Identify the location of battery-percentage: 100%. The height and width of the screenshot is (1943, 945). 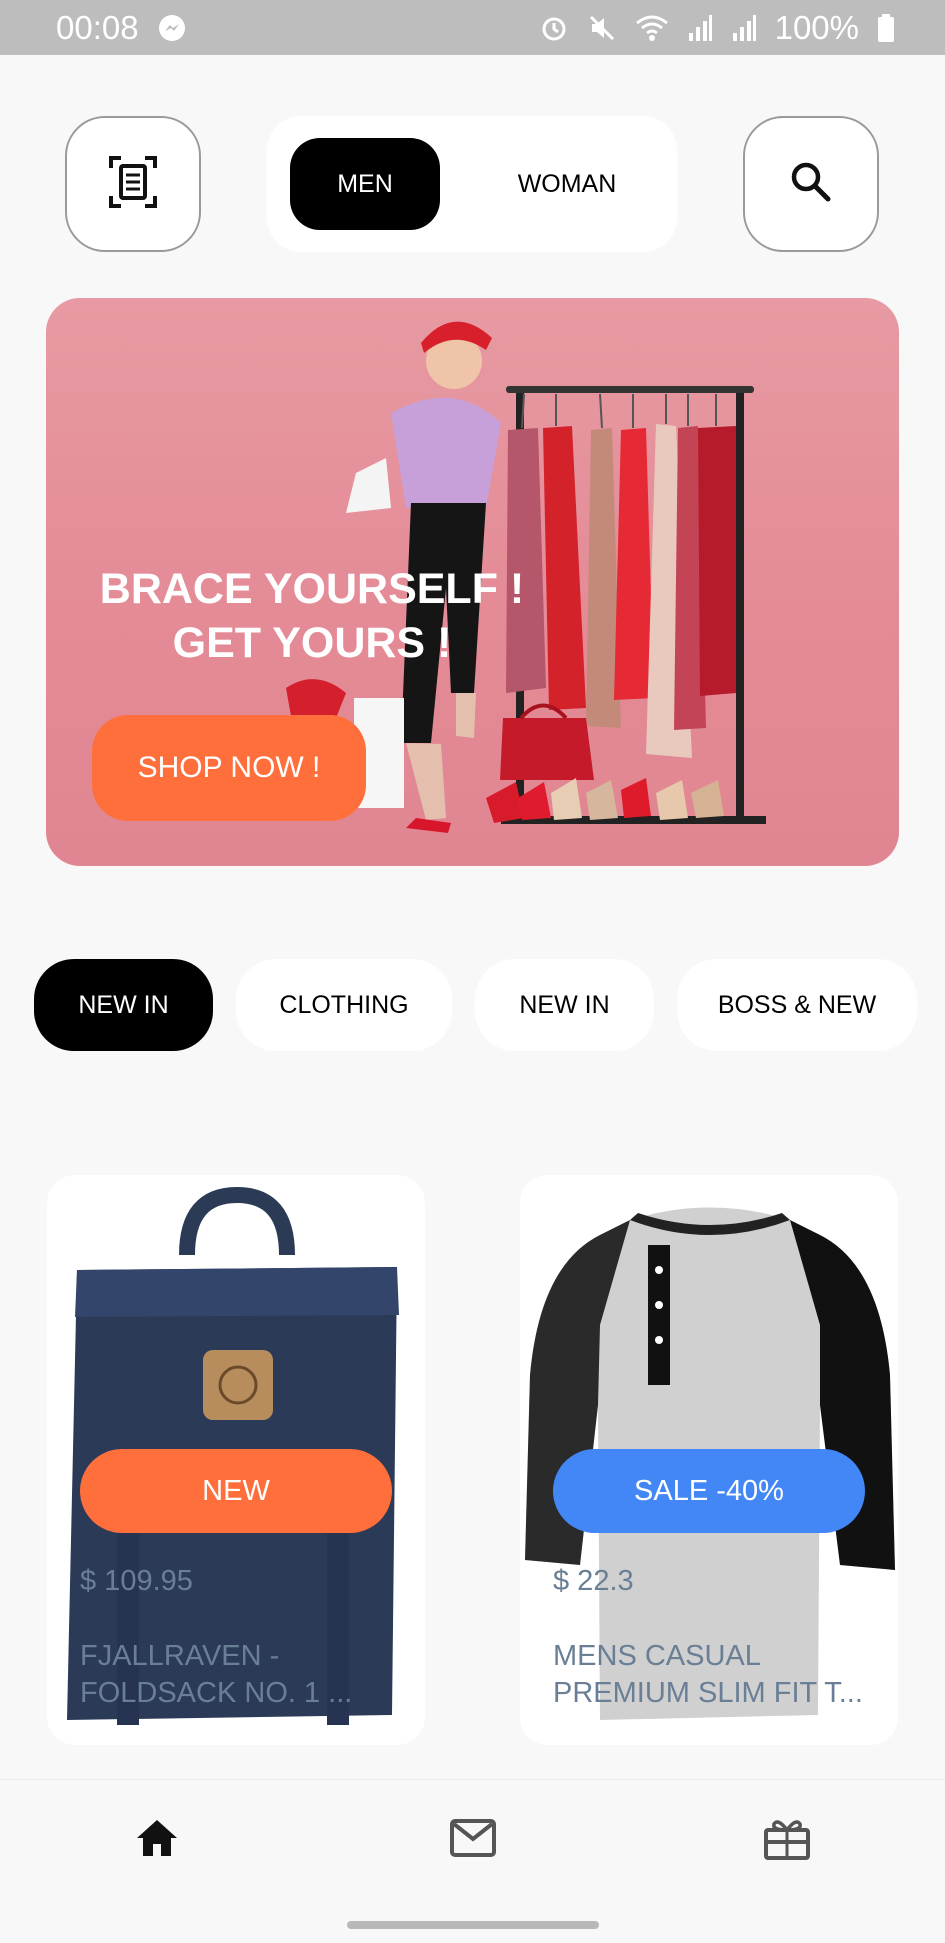
(816, 27).